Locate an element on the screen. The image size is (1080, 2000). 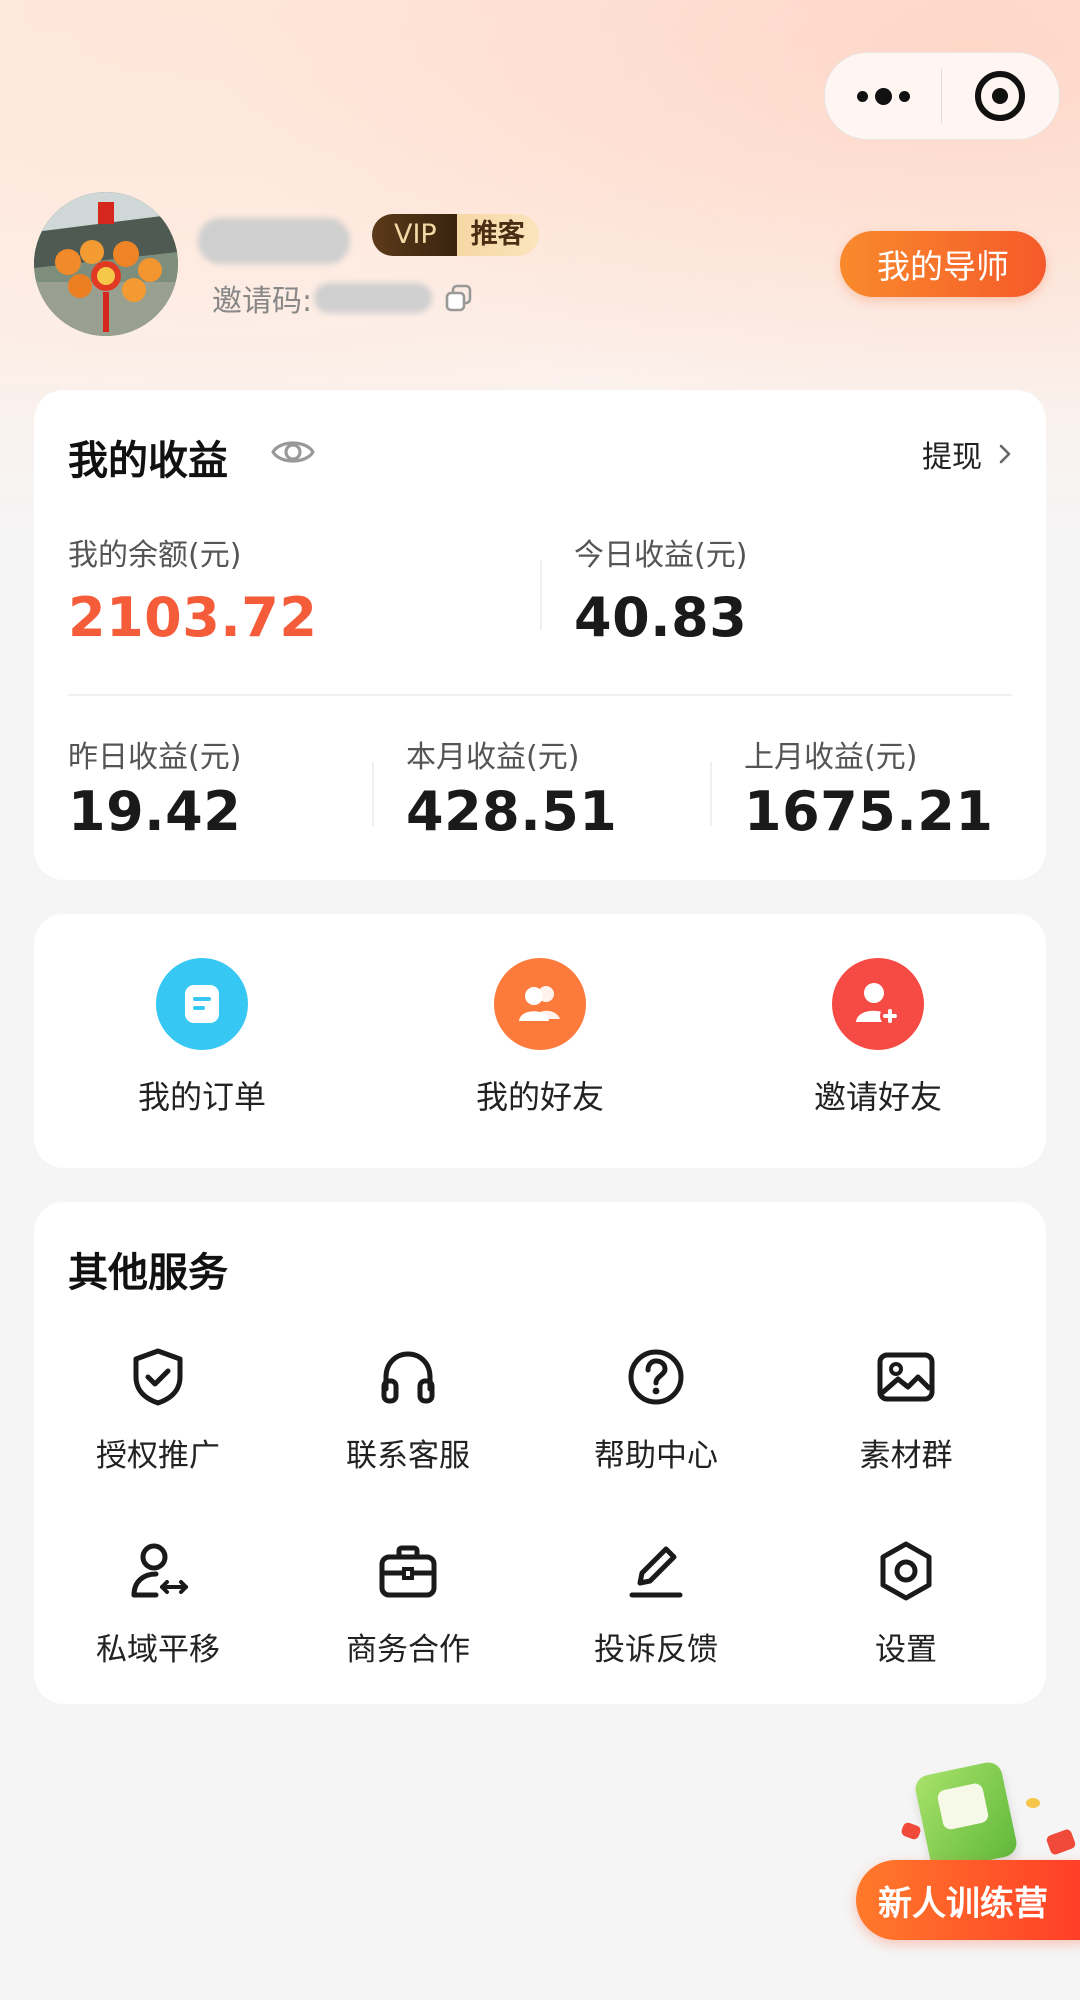
services-title: 其他服务 is located at coordinates (148, 1273).